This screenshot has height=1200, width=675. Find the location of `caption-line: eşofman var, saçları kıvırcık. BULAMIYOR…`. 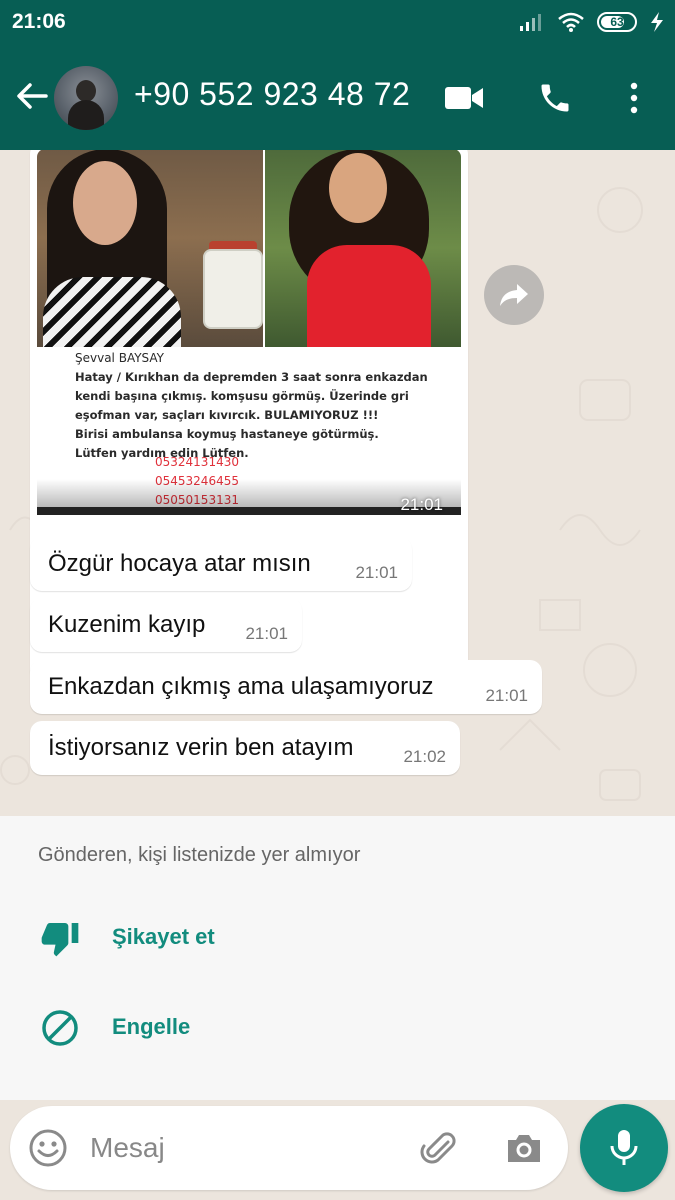

caption-line: eşofman var, saçları kıvırcık. BULAMIYOR… is located at coordinates (227, 415).